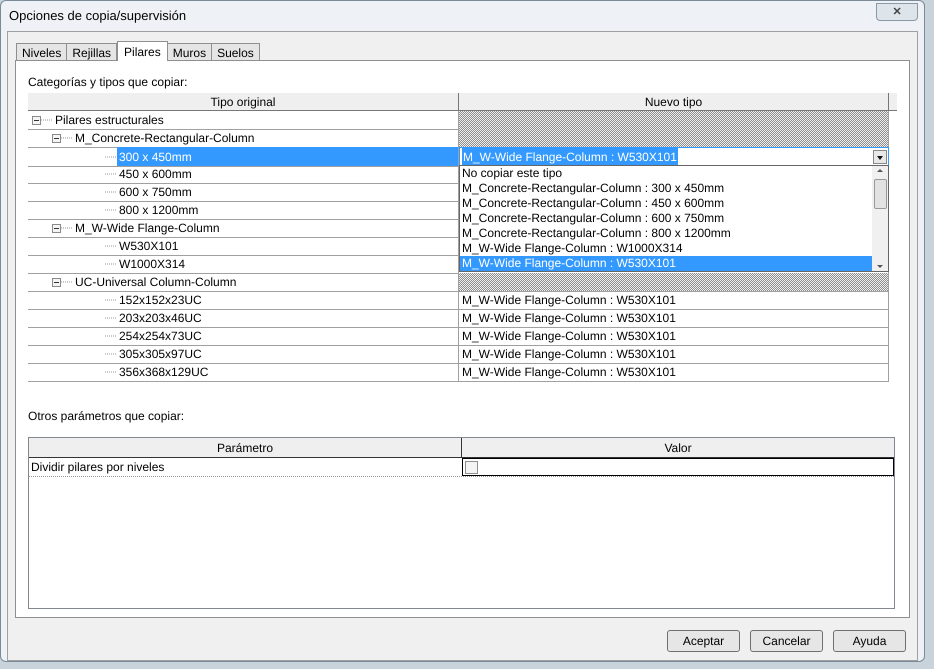 The width and height of the screenshot is (934, 669). Describe the element at coordinates (243, 102) in the screenshot. I see `column-header: Tipo original` at that location.